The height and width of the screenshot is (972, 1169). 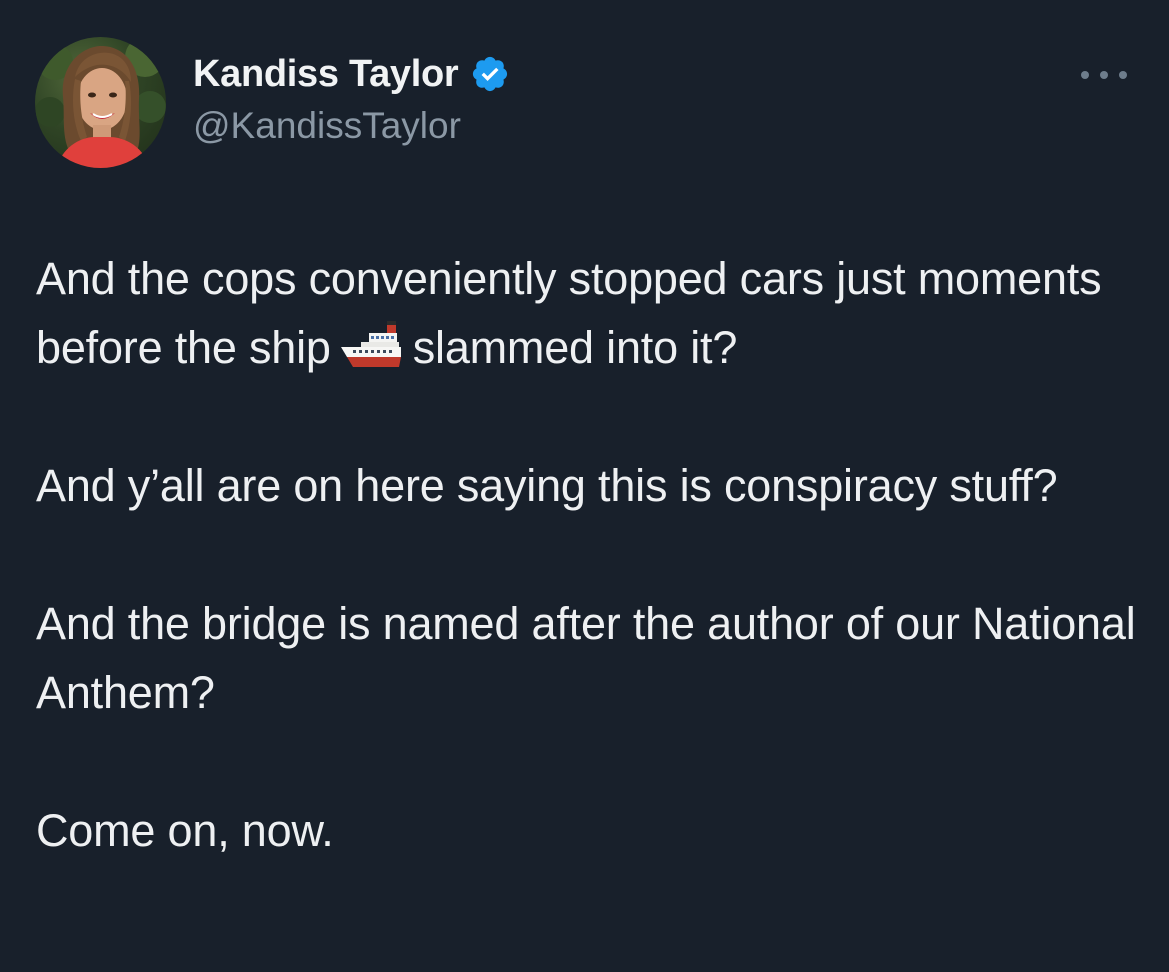 I want to click on verified-badge-icon, so click(x=490, y=74).